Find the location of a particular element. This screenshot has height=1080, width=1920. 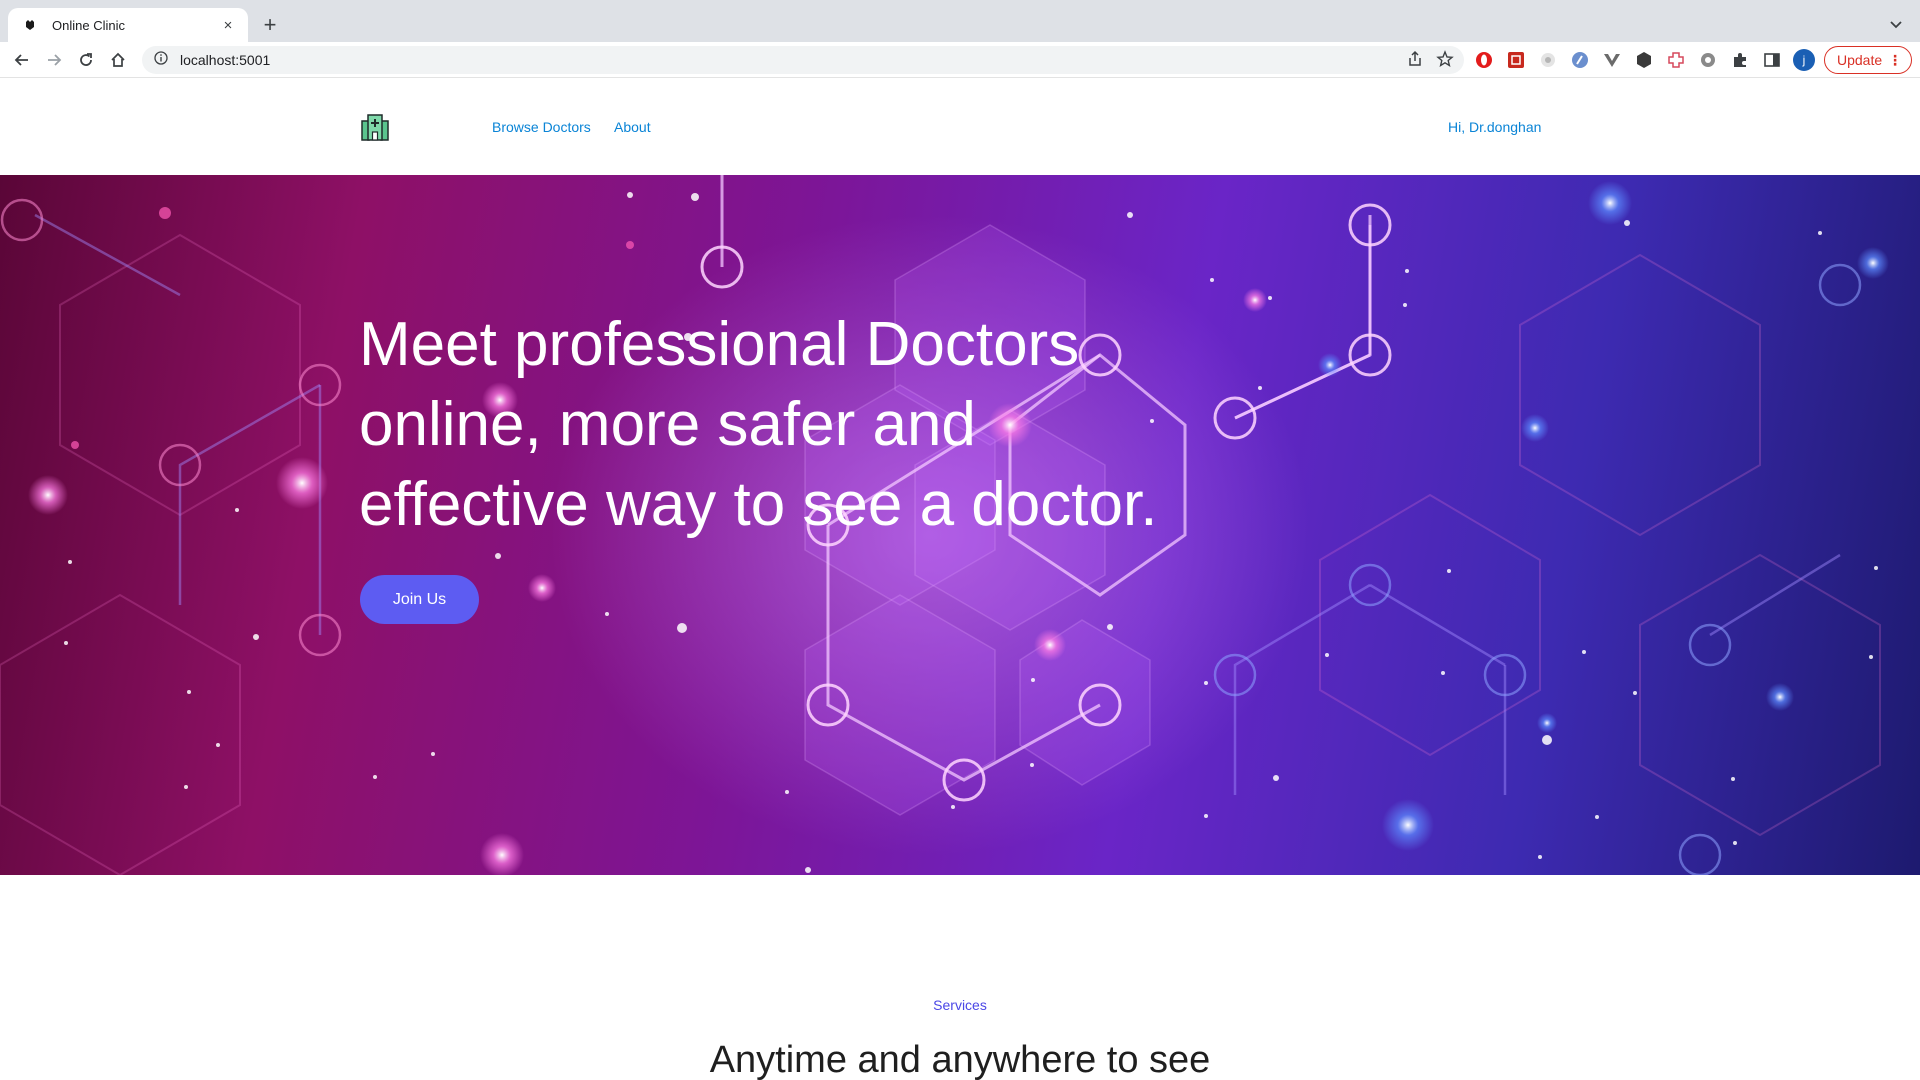

browser-update-button: Update ⋮ is located at coordinates (1868, 60).